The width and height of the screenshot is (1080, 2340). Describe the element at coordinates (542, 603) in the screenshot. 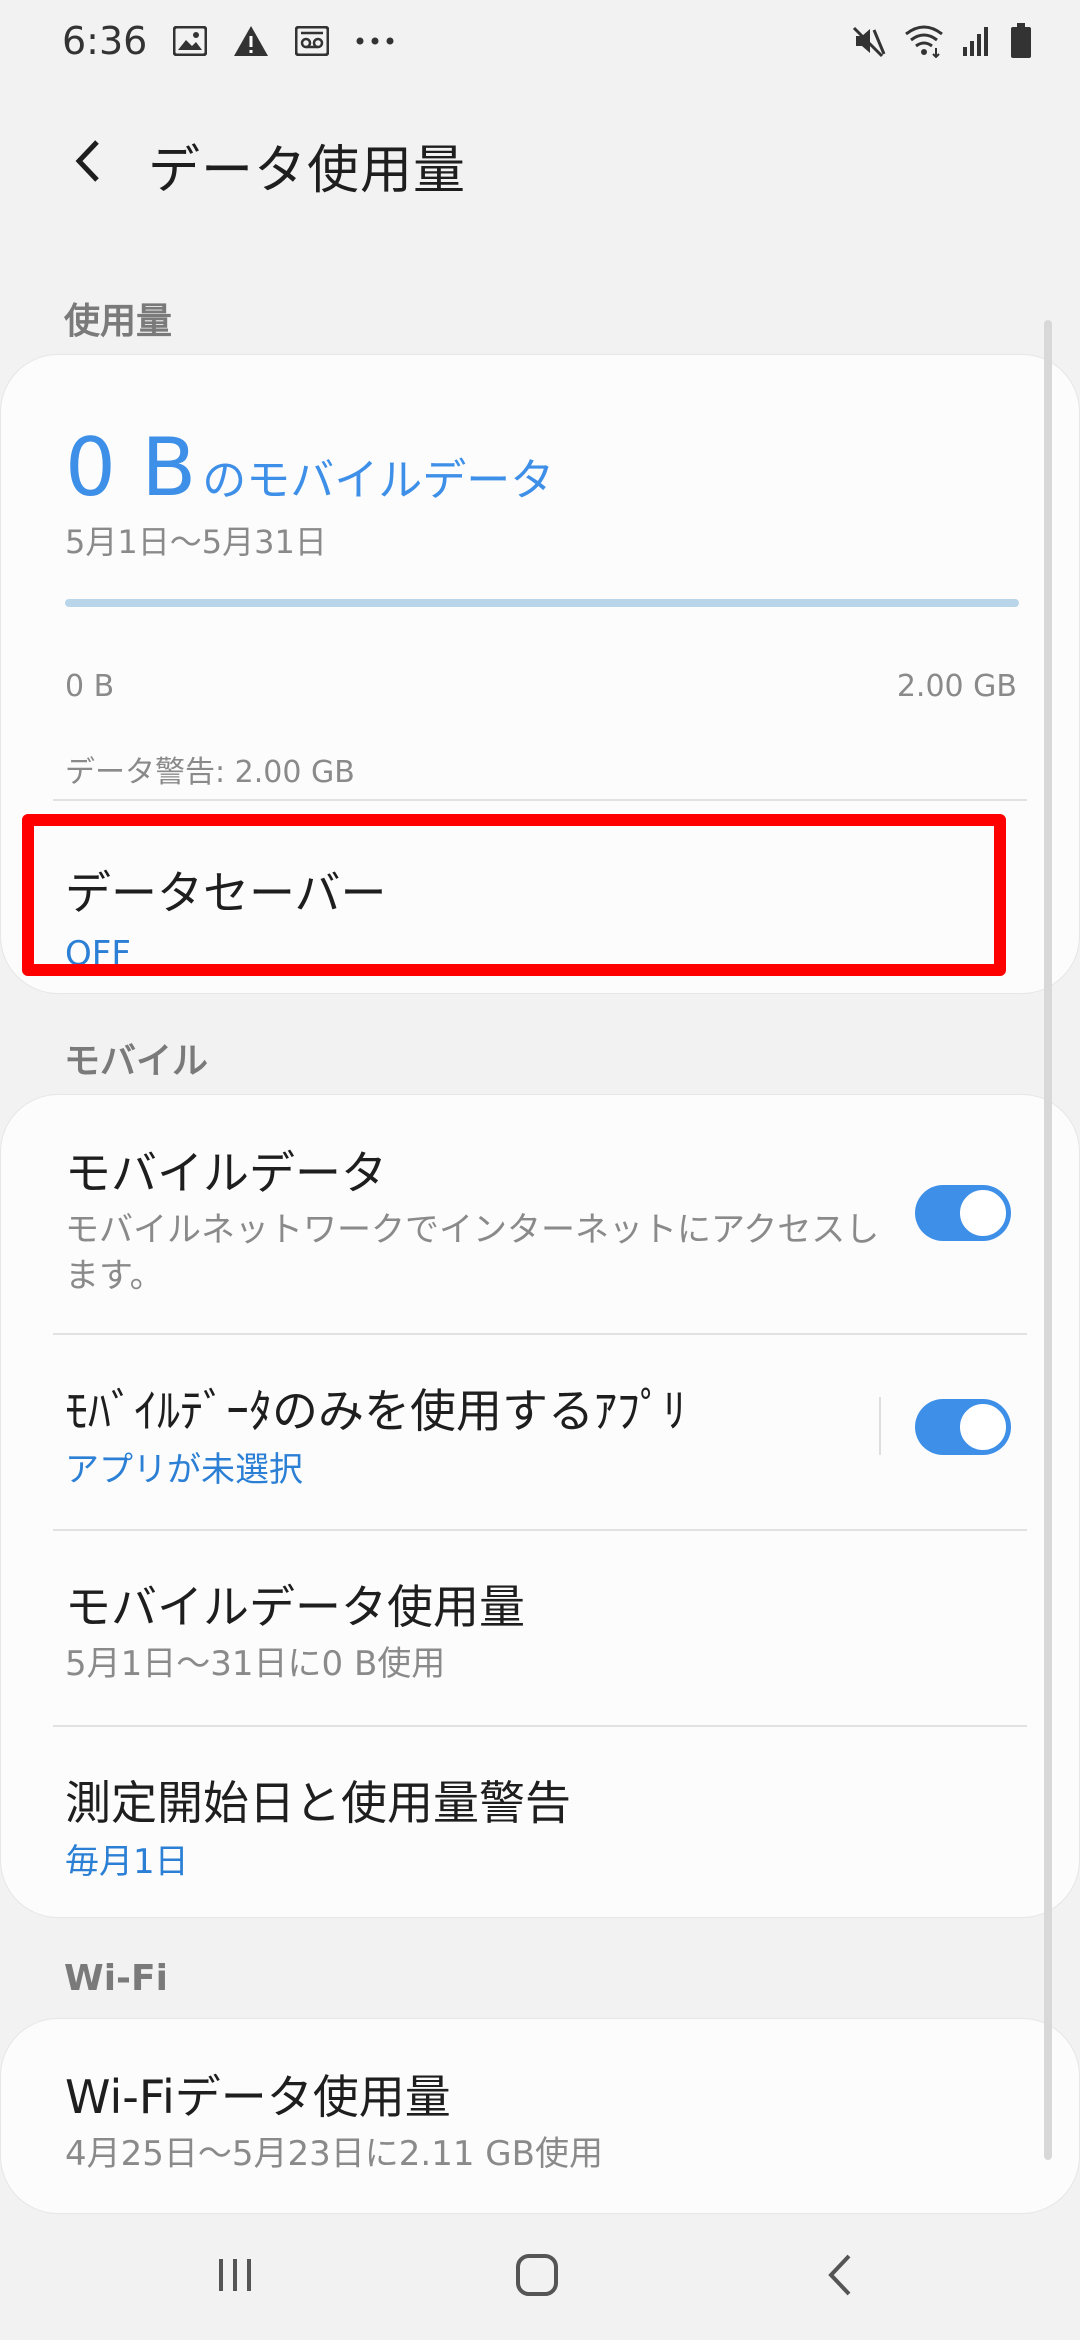

I see `usage-progress-bar` at that location.